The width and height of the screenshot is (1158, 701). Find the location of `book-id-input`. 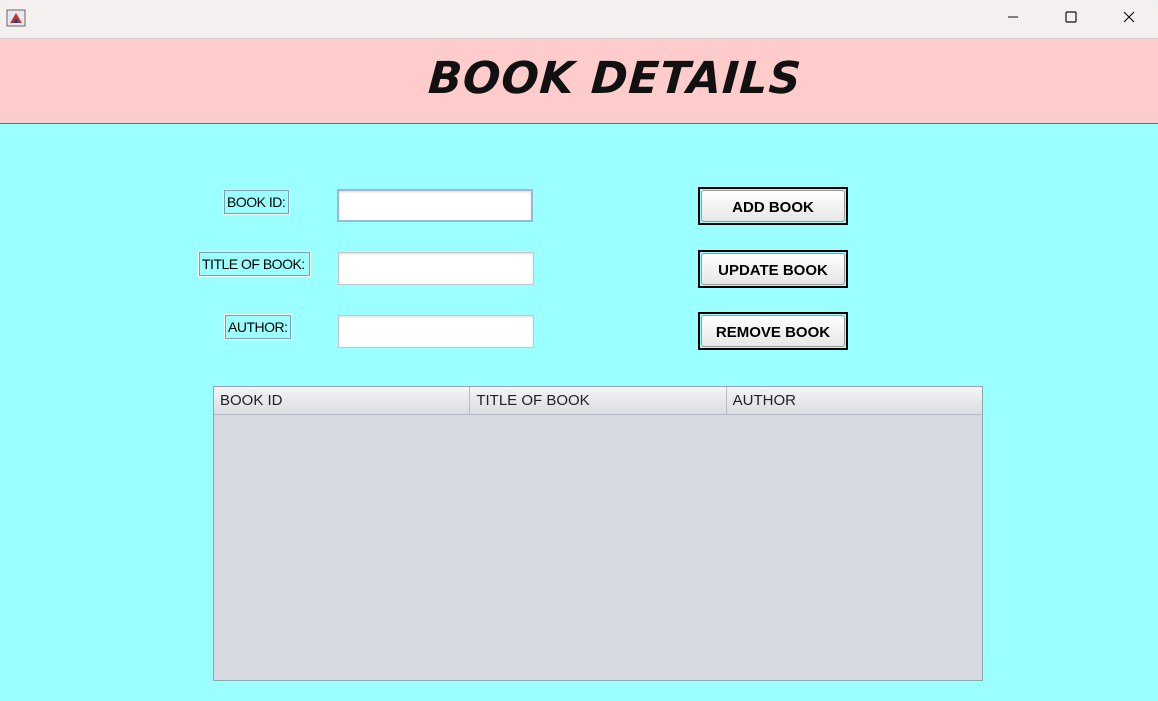

book-id-input is located at coordinates (435, 205).